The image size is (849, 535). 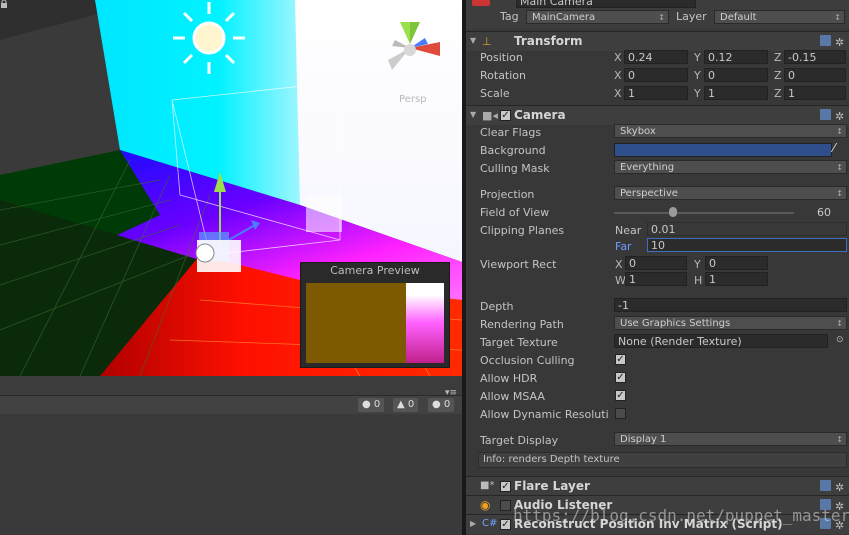 What do you see at coordinates (371, 405) in the screenshot?
I see `console-error-toggle: ● 0` at bounding box center [371, 405].